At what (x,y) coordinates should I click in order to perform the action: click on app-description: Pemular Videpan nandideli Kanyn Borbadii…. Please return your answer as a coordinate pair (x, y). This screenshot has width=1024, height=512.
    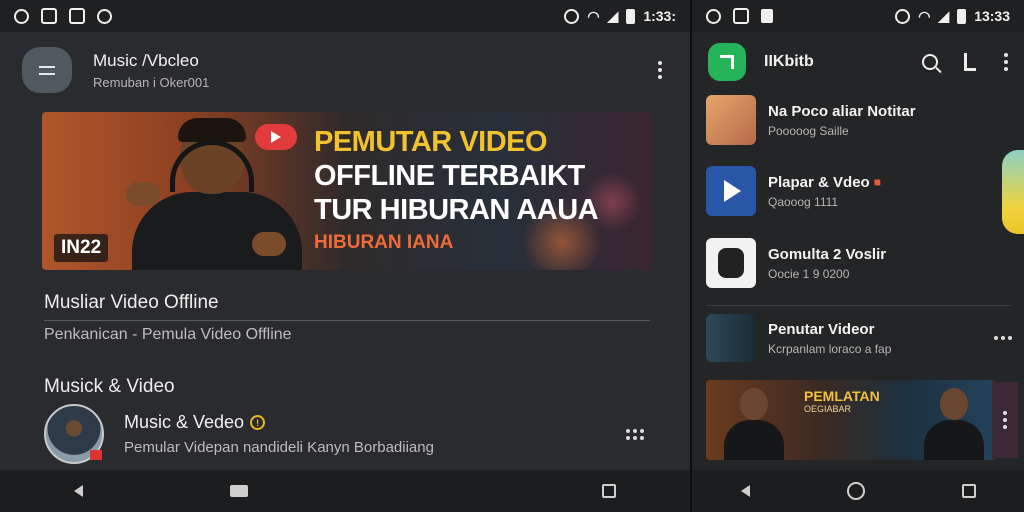
    Looking at the image, I should click on (279, 447).